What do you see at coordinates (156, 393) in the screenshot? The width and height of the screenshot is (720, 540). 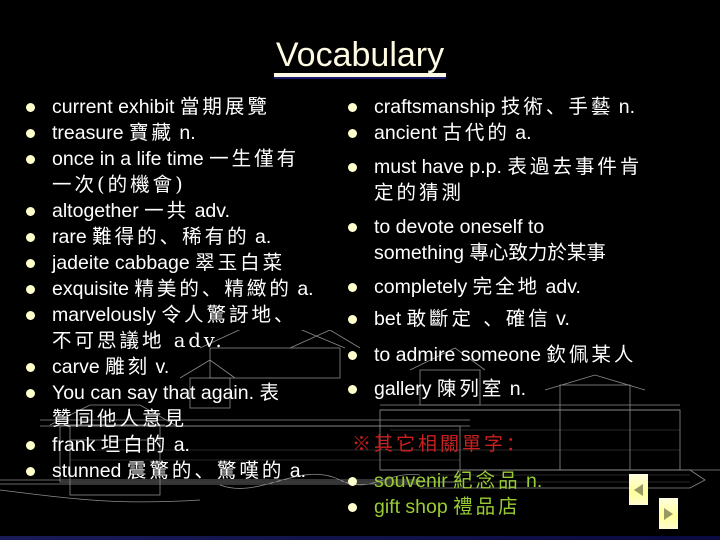 I see `vocab-term: You can say that again.` at bounding box center [156, 393].